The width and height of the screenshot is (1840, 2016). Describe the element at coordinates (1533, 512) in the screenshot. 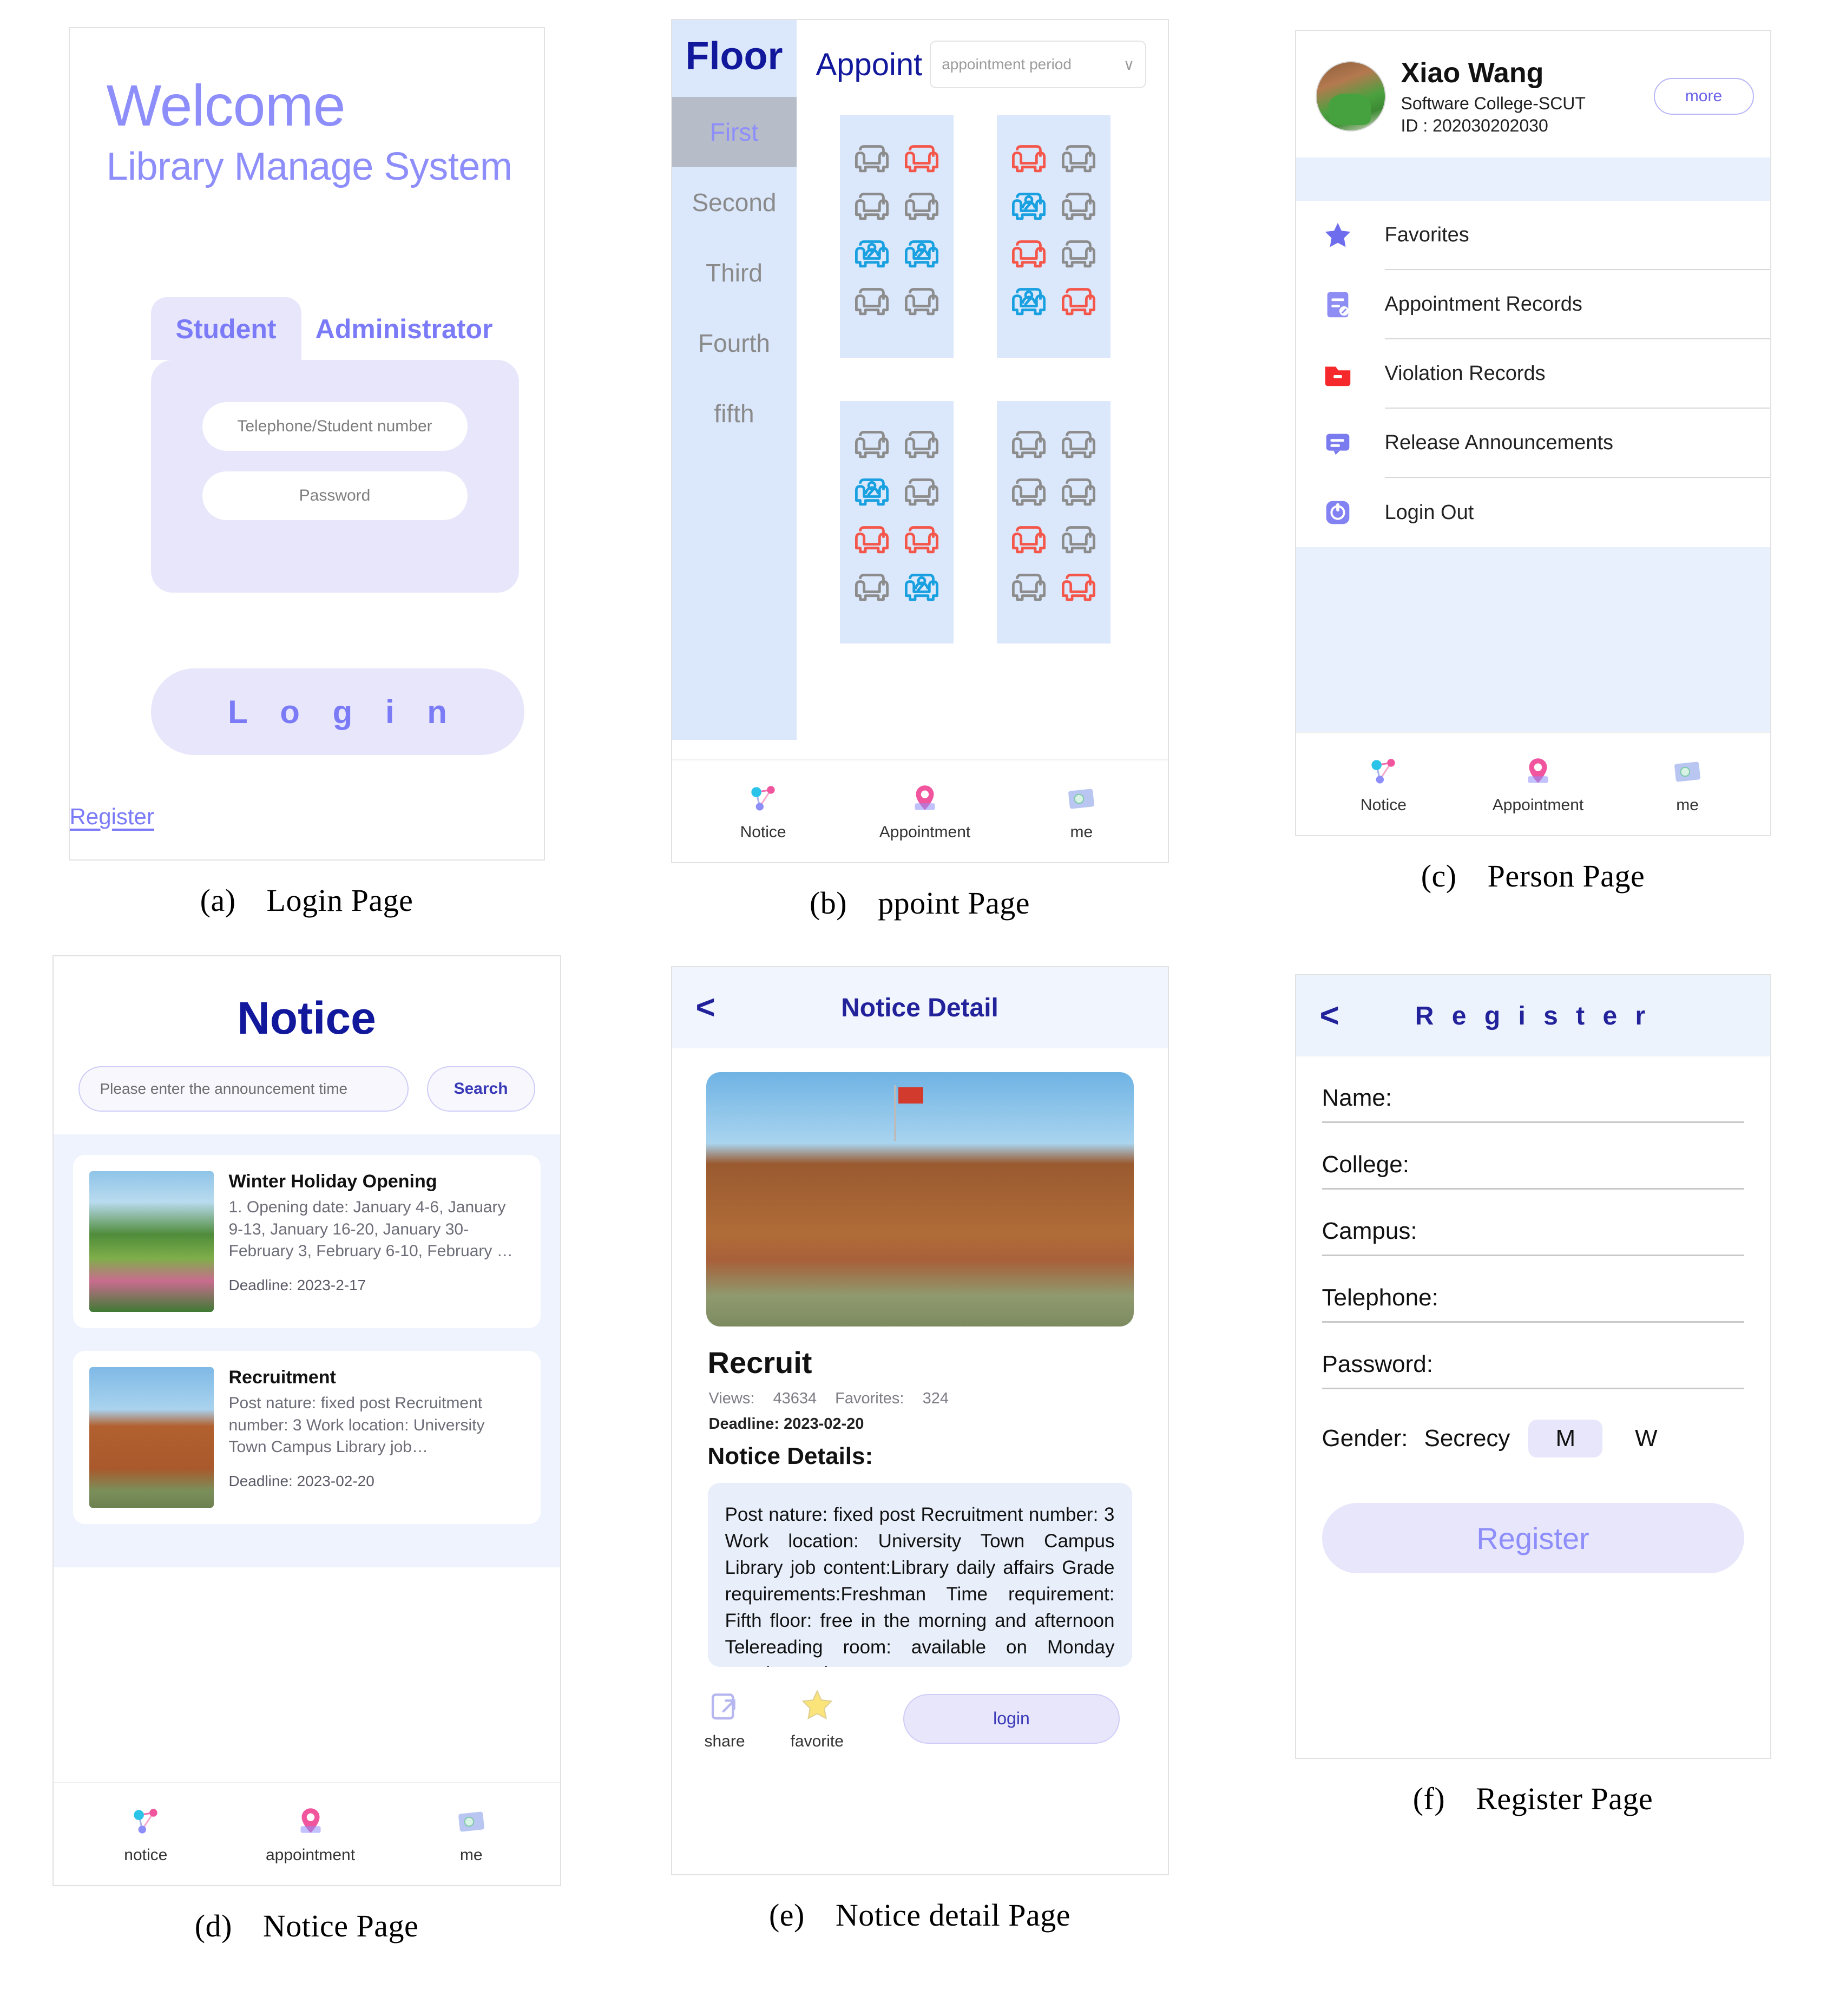

I see `menu-item-login-out: Login Out` at that location.